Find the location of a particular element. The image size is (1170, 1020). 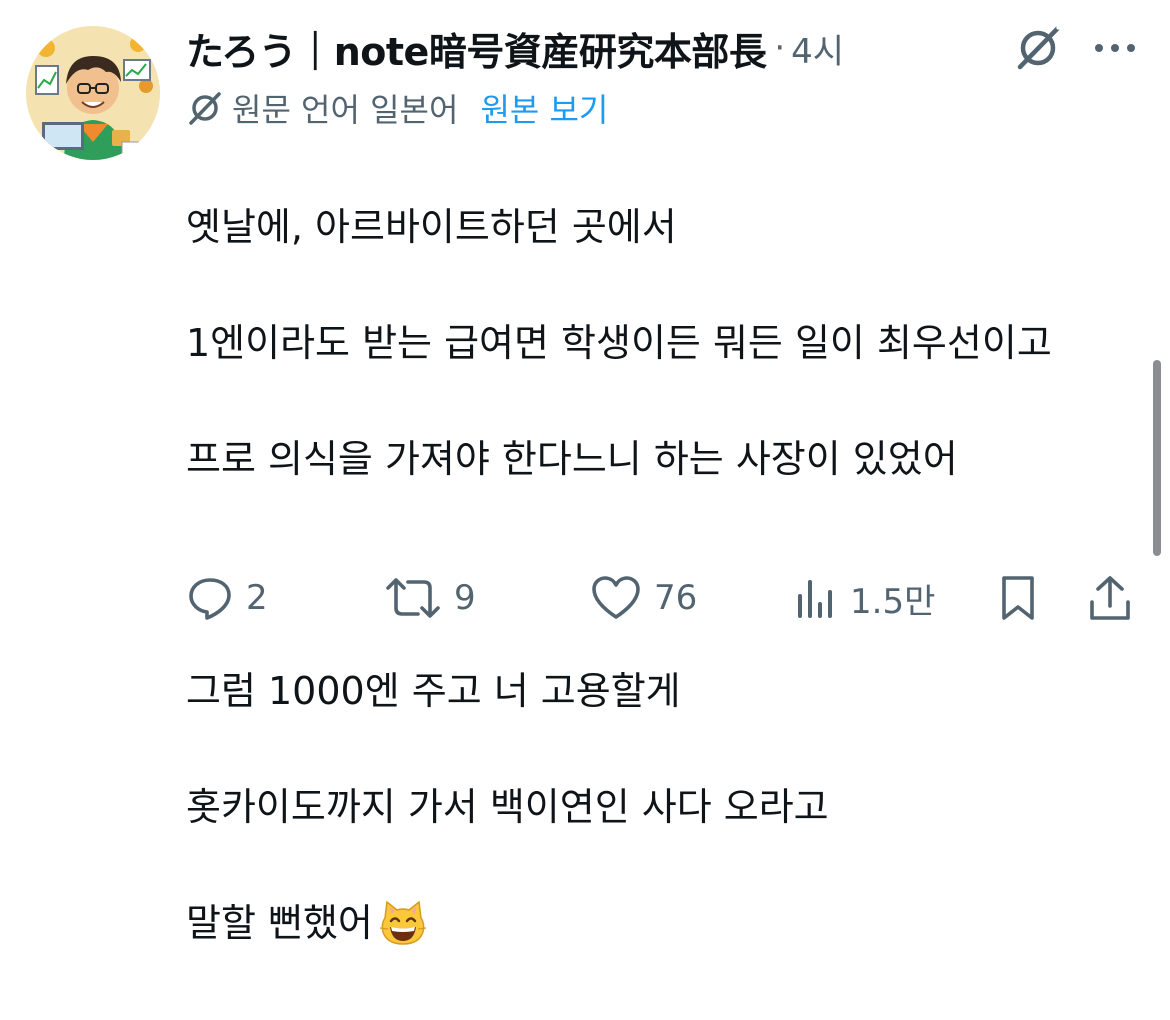

tweet-line-last: 말할 뻔했어 is located at coordinates (661, 928).